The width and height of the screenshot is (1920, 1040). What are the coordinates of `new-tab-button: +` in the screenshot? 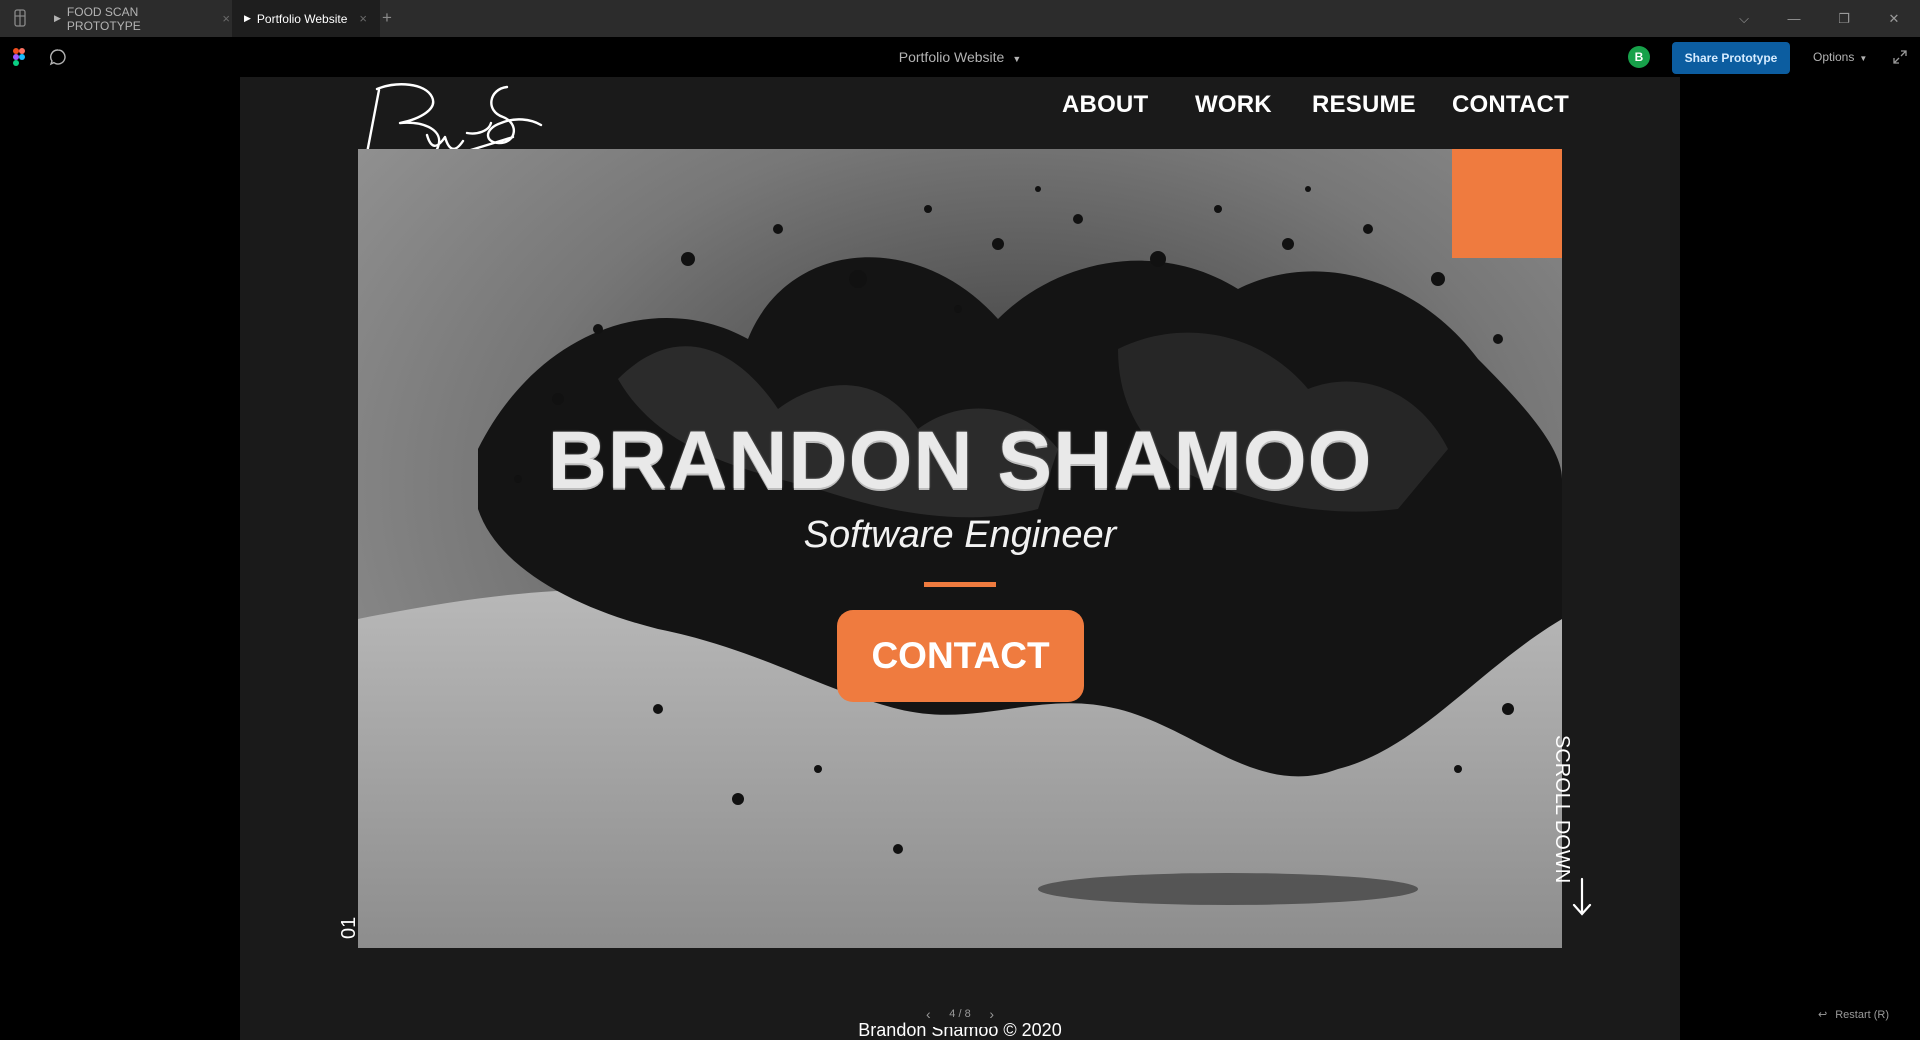 It's located at (387, 18).